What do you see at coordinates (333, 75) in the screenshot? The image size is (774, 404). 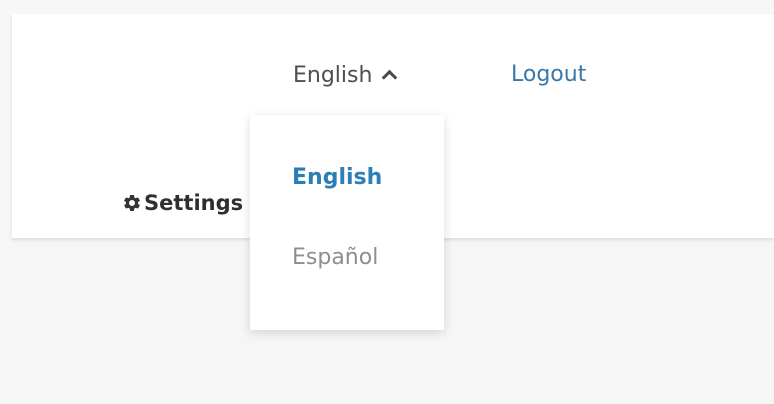 I see `language-selector-label: English` at bounding box center [333, 75].